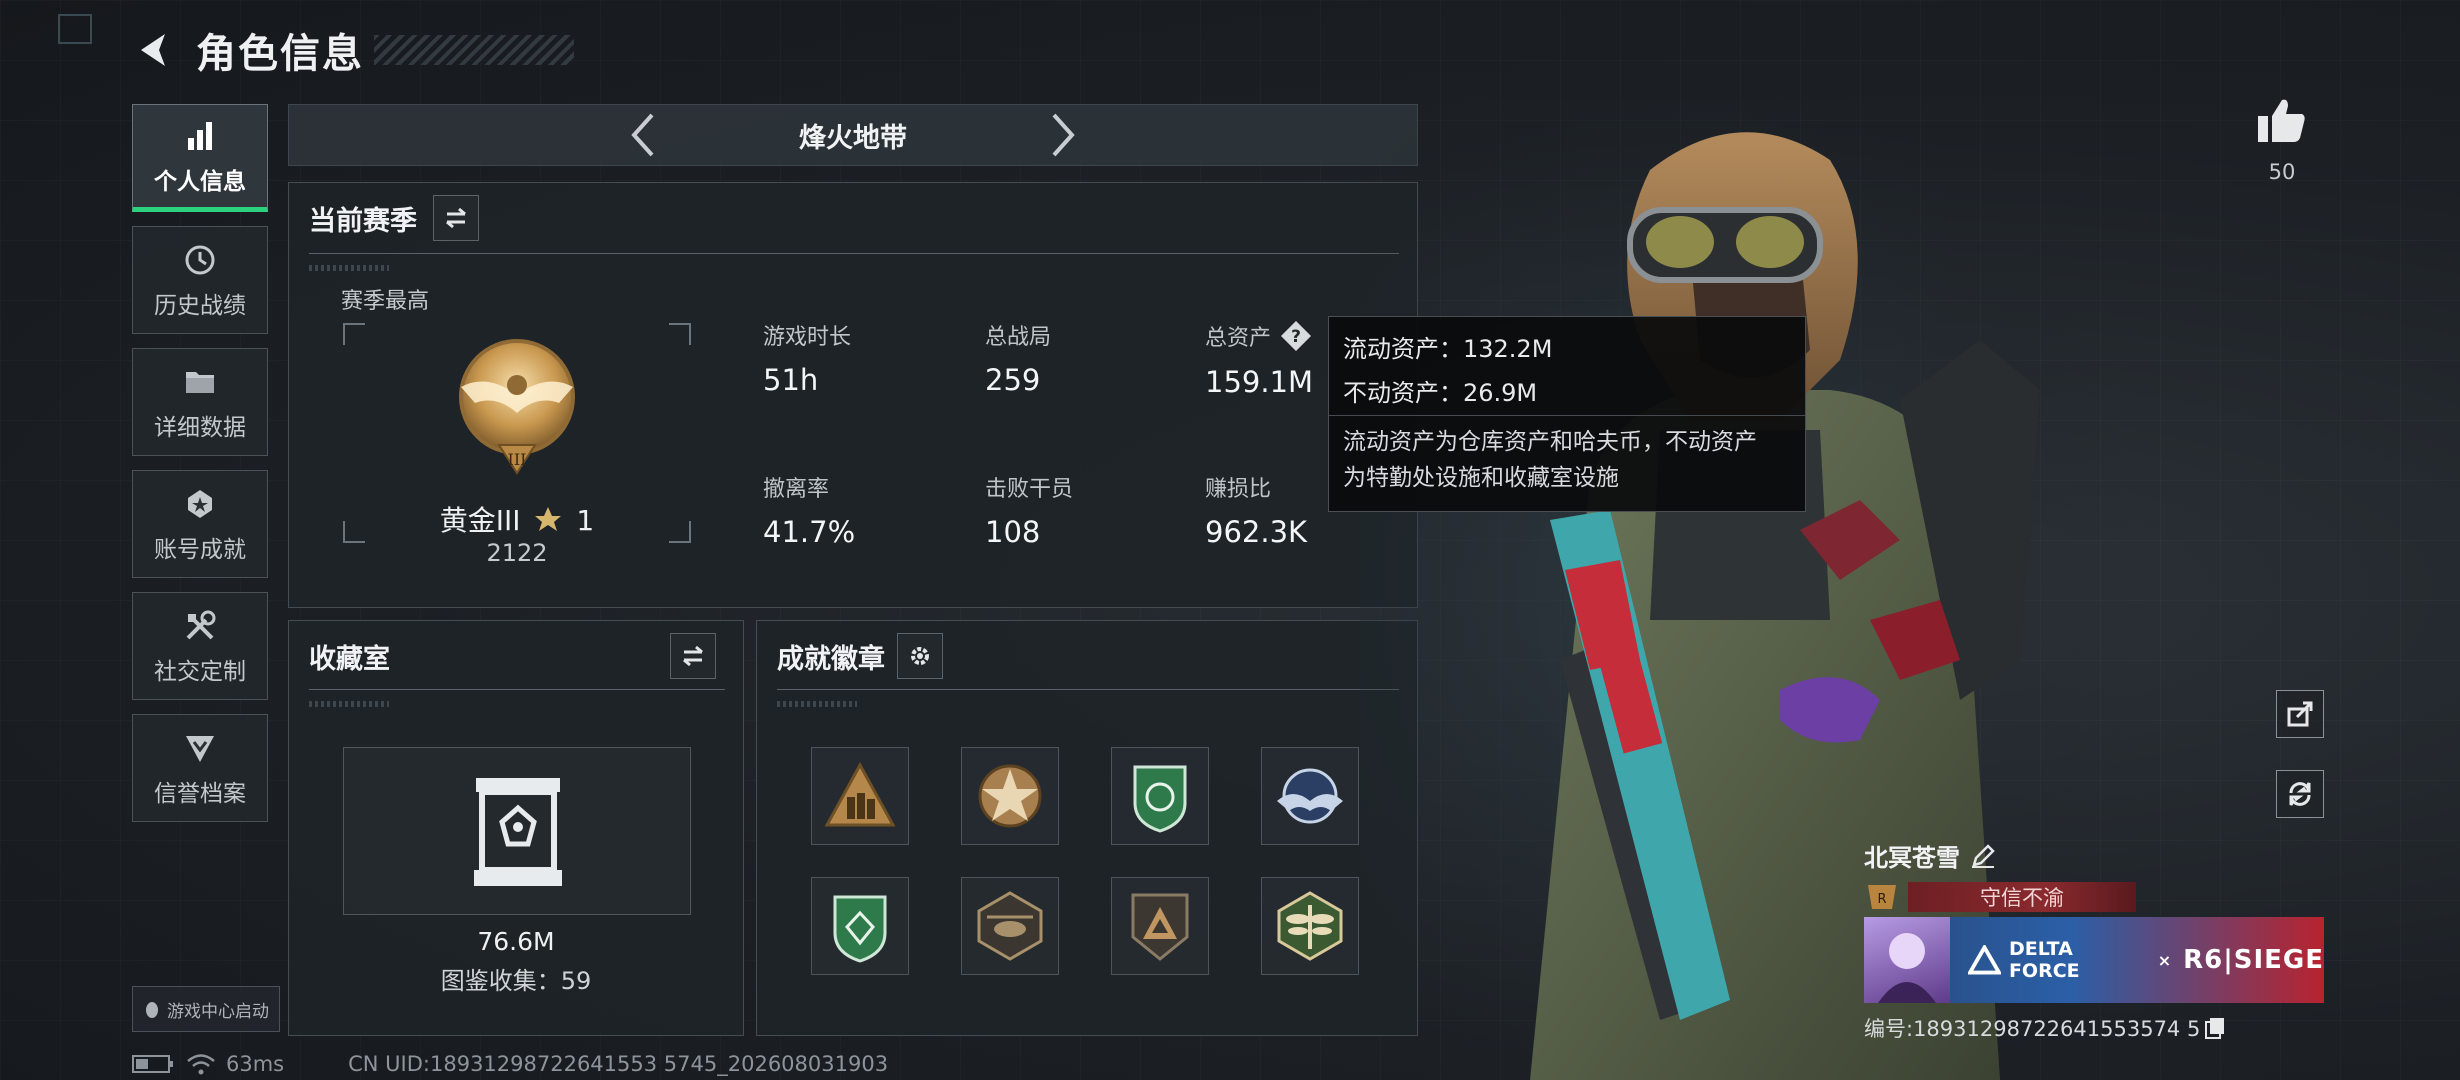  I want to click on badges-settings-button, so click(920, 656).